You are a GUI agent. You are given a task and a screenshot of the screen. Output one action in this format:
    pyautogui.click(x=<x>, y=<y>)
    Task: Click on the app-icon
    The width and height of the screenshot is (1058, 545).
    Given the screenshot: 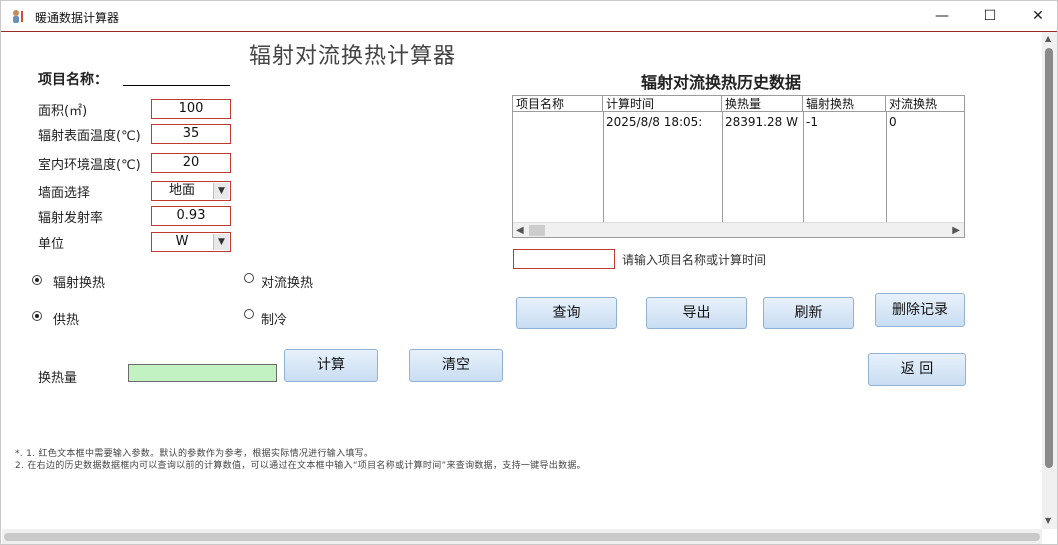 What is the action you would take?
    pyautogui.click(x=18, y=16)
    